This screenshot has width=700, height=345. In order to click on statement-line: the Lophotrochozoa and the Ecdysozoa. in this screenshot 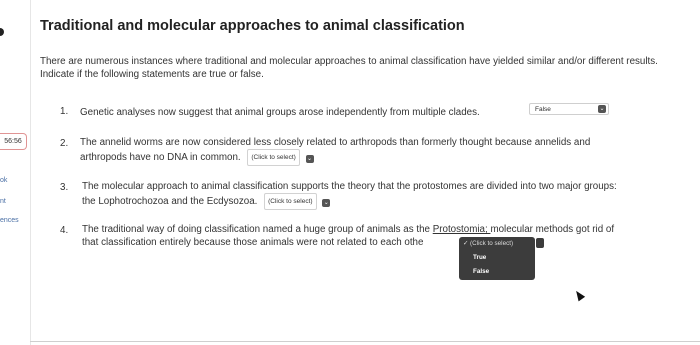, I will do `click(170, 201)`.